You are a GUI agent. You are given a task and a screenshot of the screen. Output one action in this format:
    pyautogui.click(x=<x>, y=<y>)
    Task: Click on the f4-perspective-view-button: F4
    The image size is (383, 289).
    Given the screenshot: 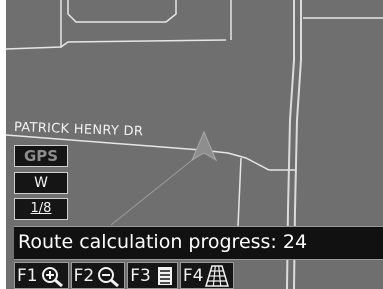 What is the action you would take?
    pyautogui.click(x=207, y=275)
    